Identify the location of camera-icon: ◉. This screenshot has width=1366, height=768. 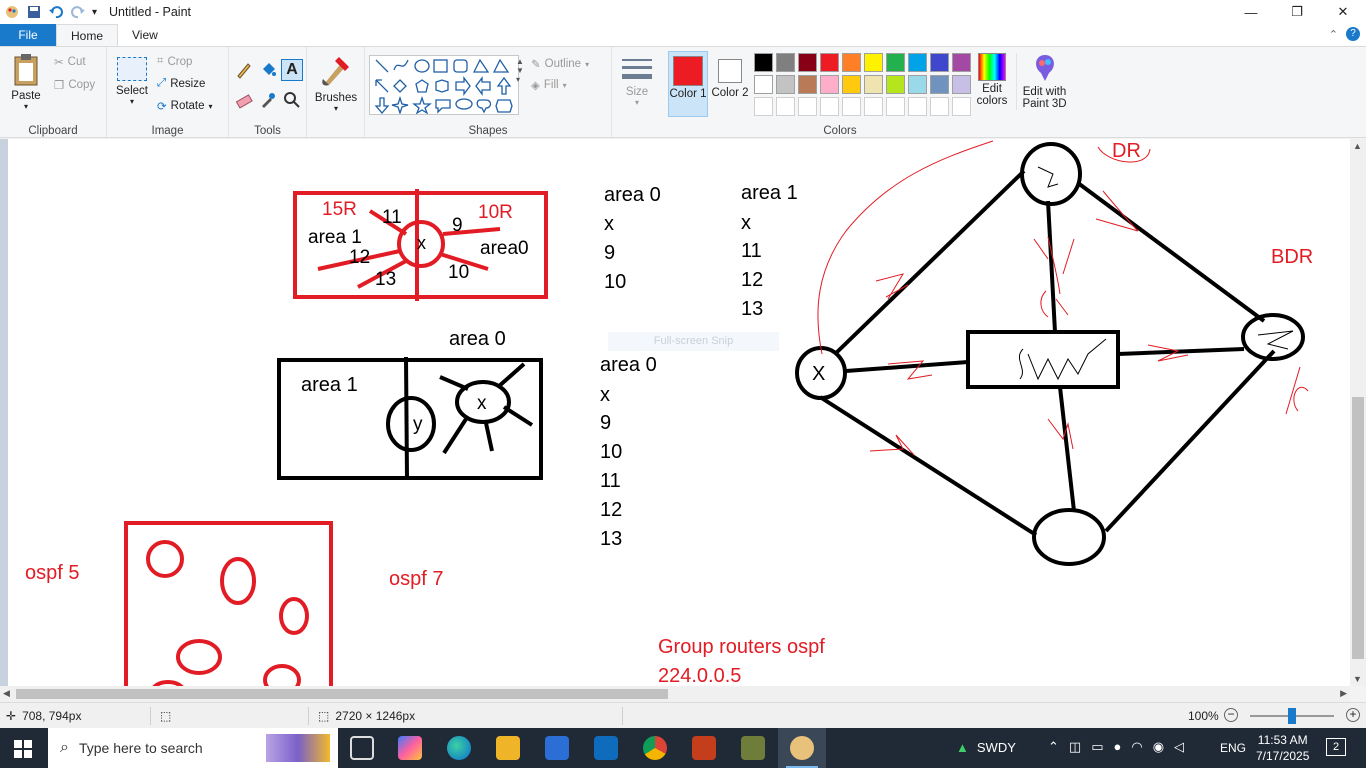
(1158, 747).